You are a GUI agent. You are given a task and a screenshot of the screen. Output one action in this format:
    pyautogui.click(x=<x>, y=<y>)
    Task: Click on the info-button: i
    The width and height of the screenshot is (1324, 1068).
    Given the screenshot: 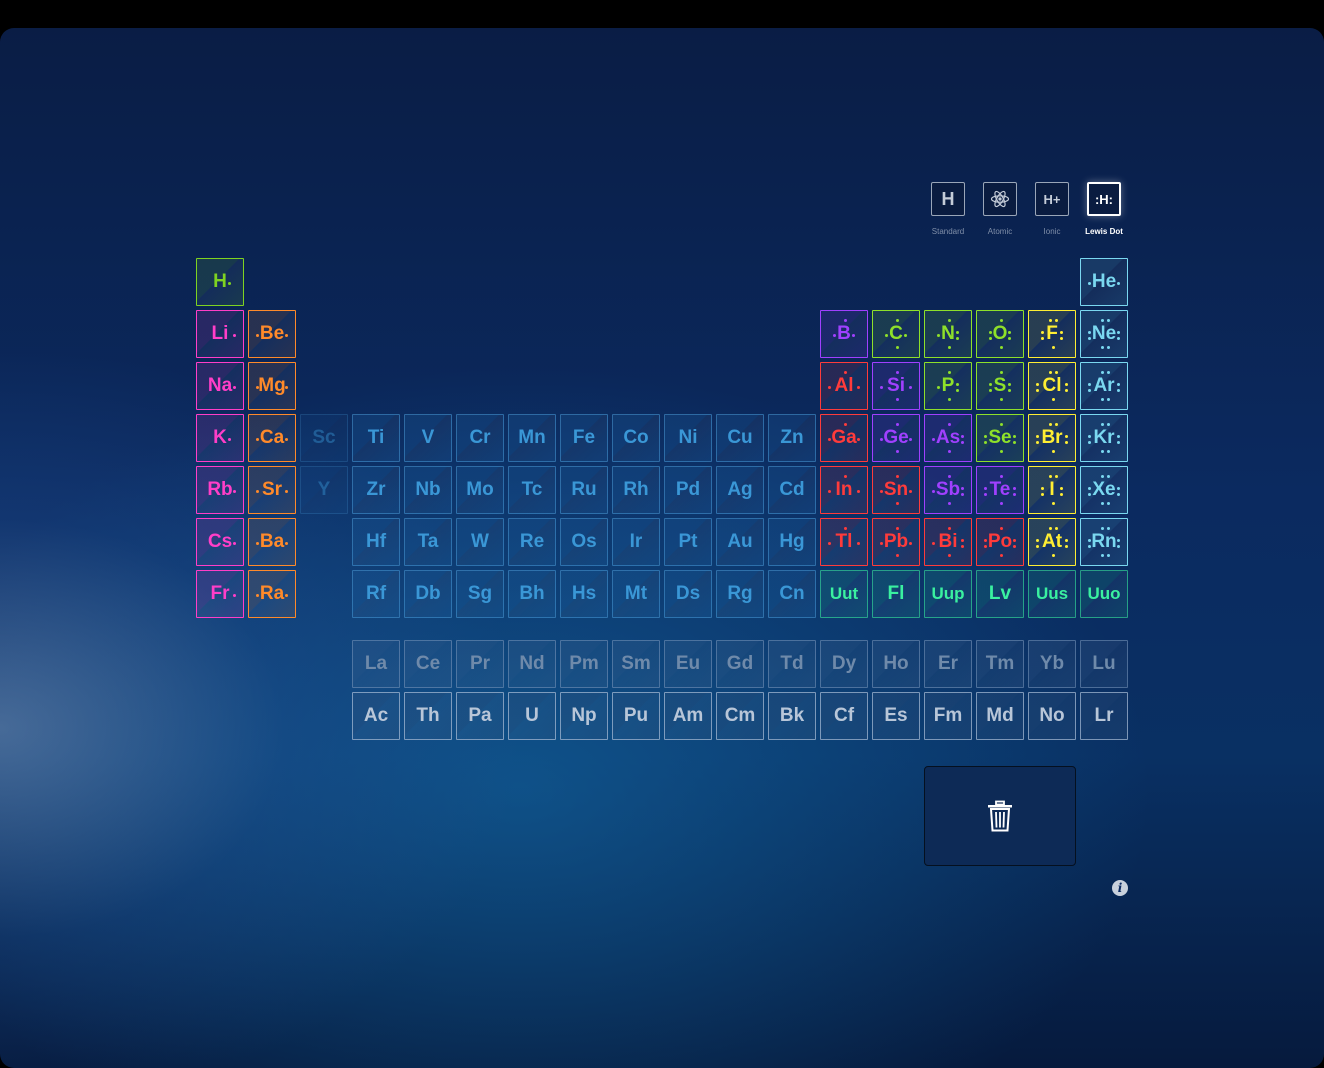 What is the action you would take?
    pyautogui.click(x=1120, y=888)
    